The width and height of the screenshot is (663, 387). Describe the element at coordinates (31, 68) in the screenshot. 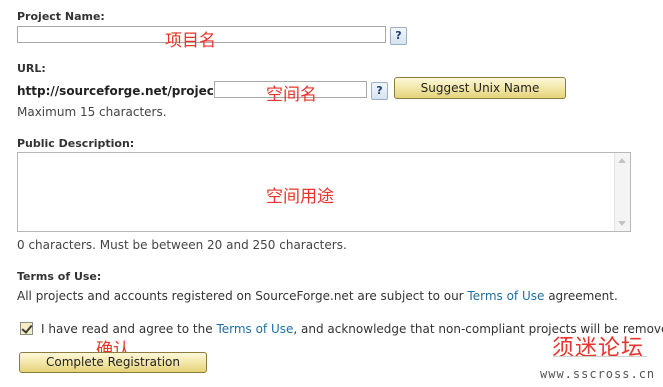

I see `url-label: URL:` at that location.